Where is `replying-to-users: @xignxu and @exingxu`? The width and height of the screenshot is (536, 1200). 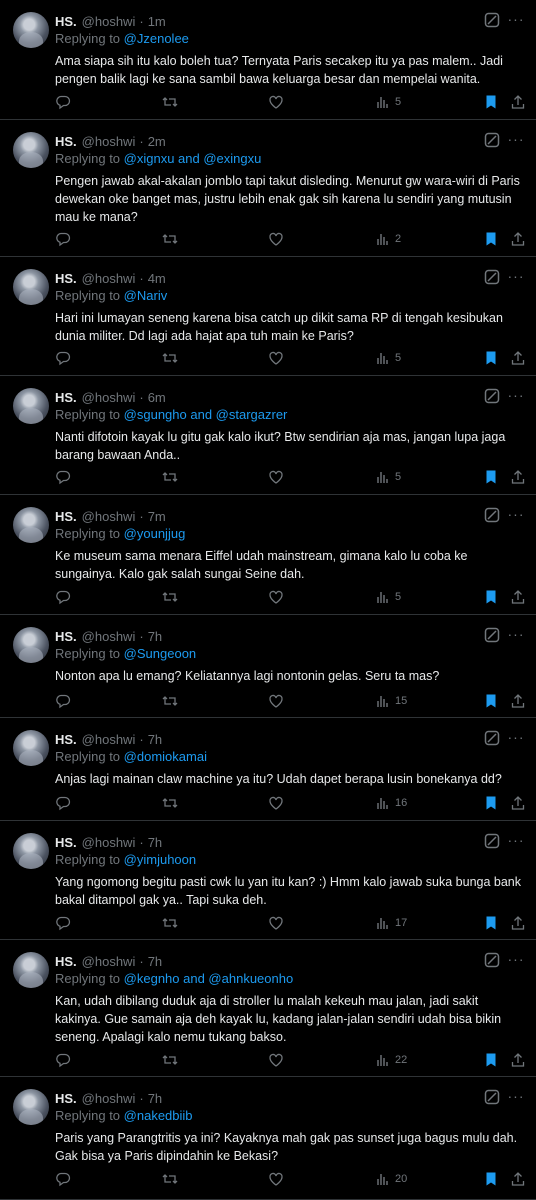
replying-to-users: @xignxu and @exingxu is located at coordinates (193, 158).